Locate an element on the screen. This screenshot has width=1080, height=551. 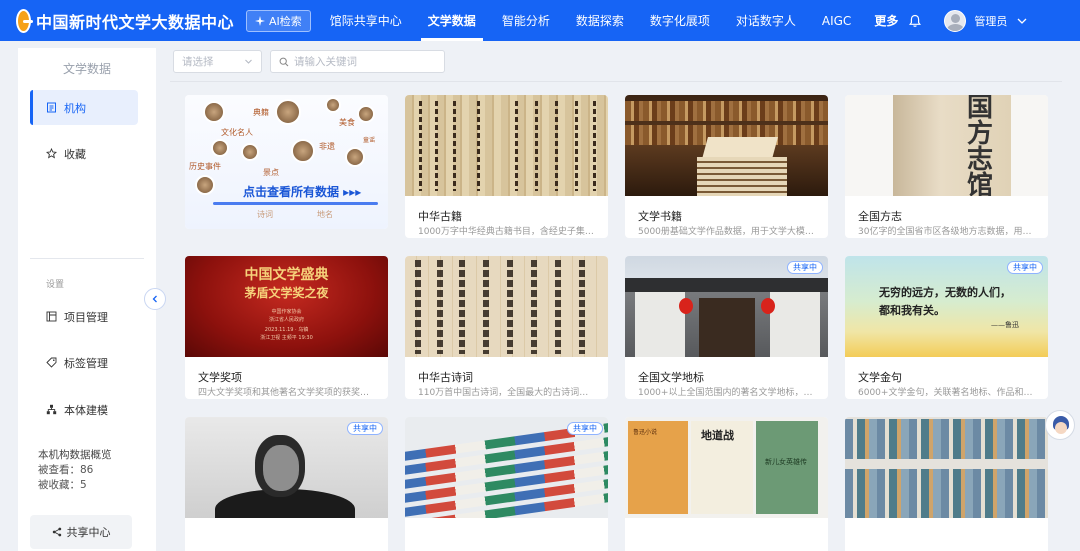
sidebar-item-ontology-modeling: 本体建模 is located at coordinates (84, 409).